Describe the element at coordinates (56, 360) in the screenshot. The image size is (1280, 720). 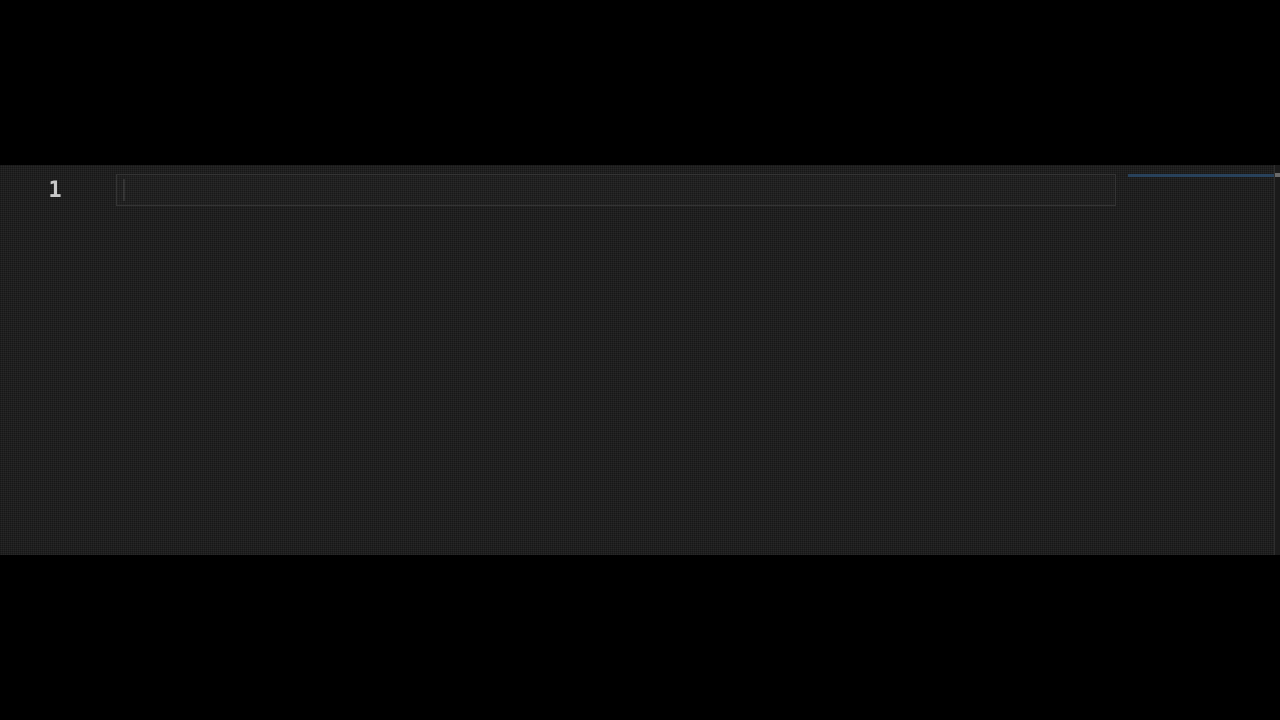
I see `line-number-gutter: 1` at that location.